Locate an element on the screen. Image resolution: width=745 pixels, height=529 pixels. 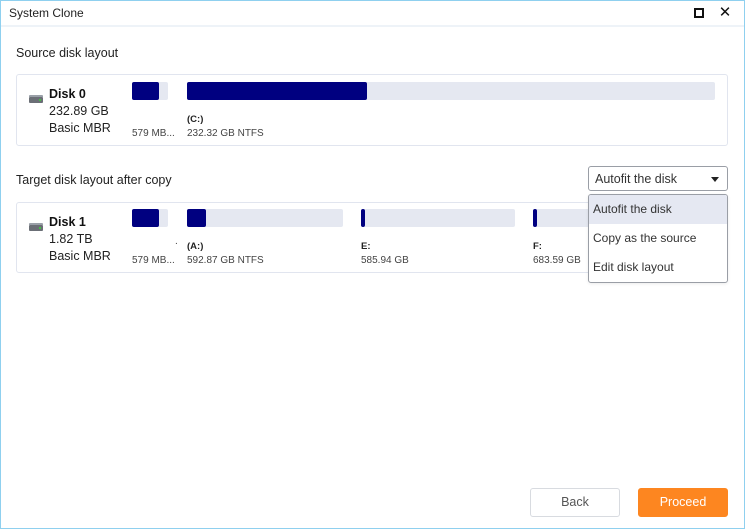
option-edit-layout: Edit disk layout is located at coordinates (658, 267).